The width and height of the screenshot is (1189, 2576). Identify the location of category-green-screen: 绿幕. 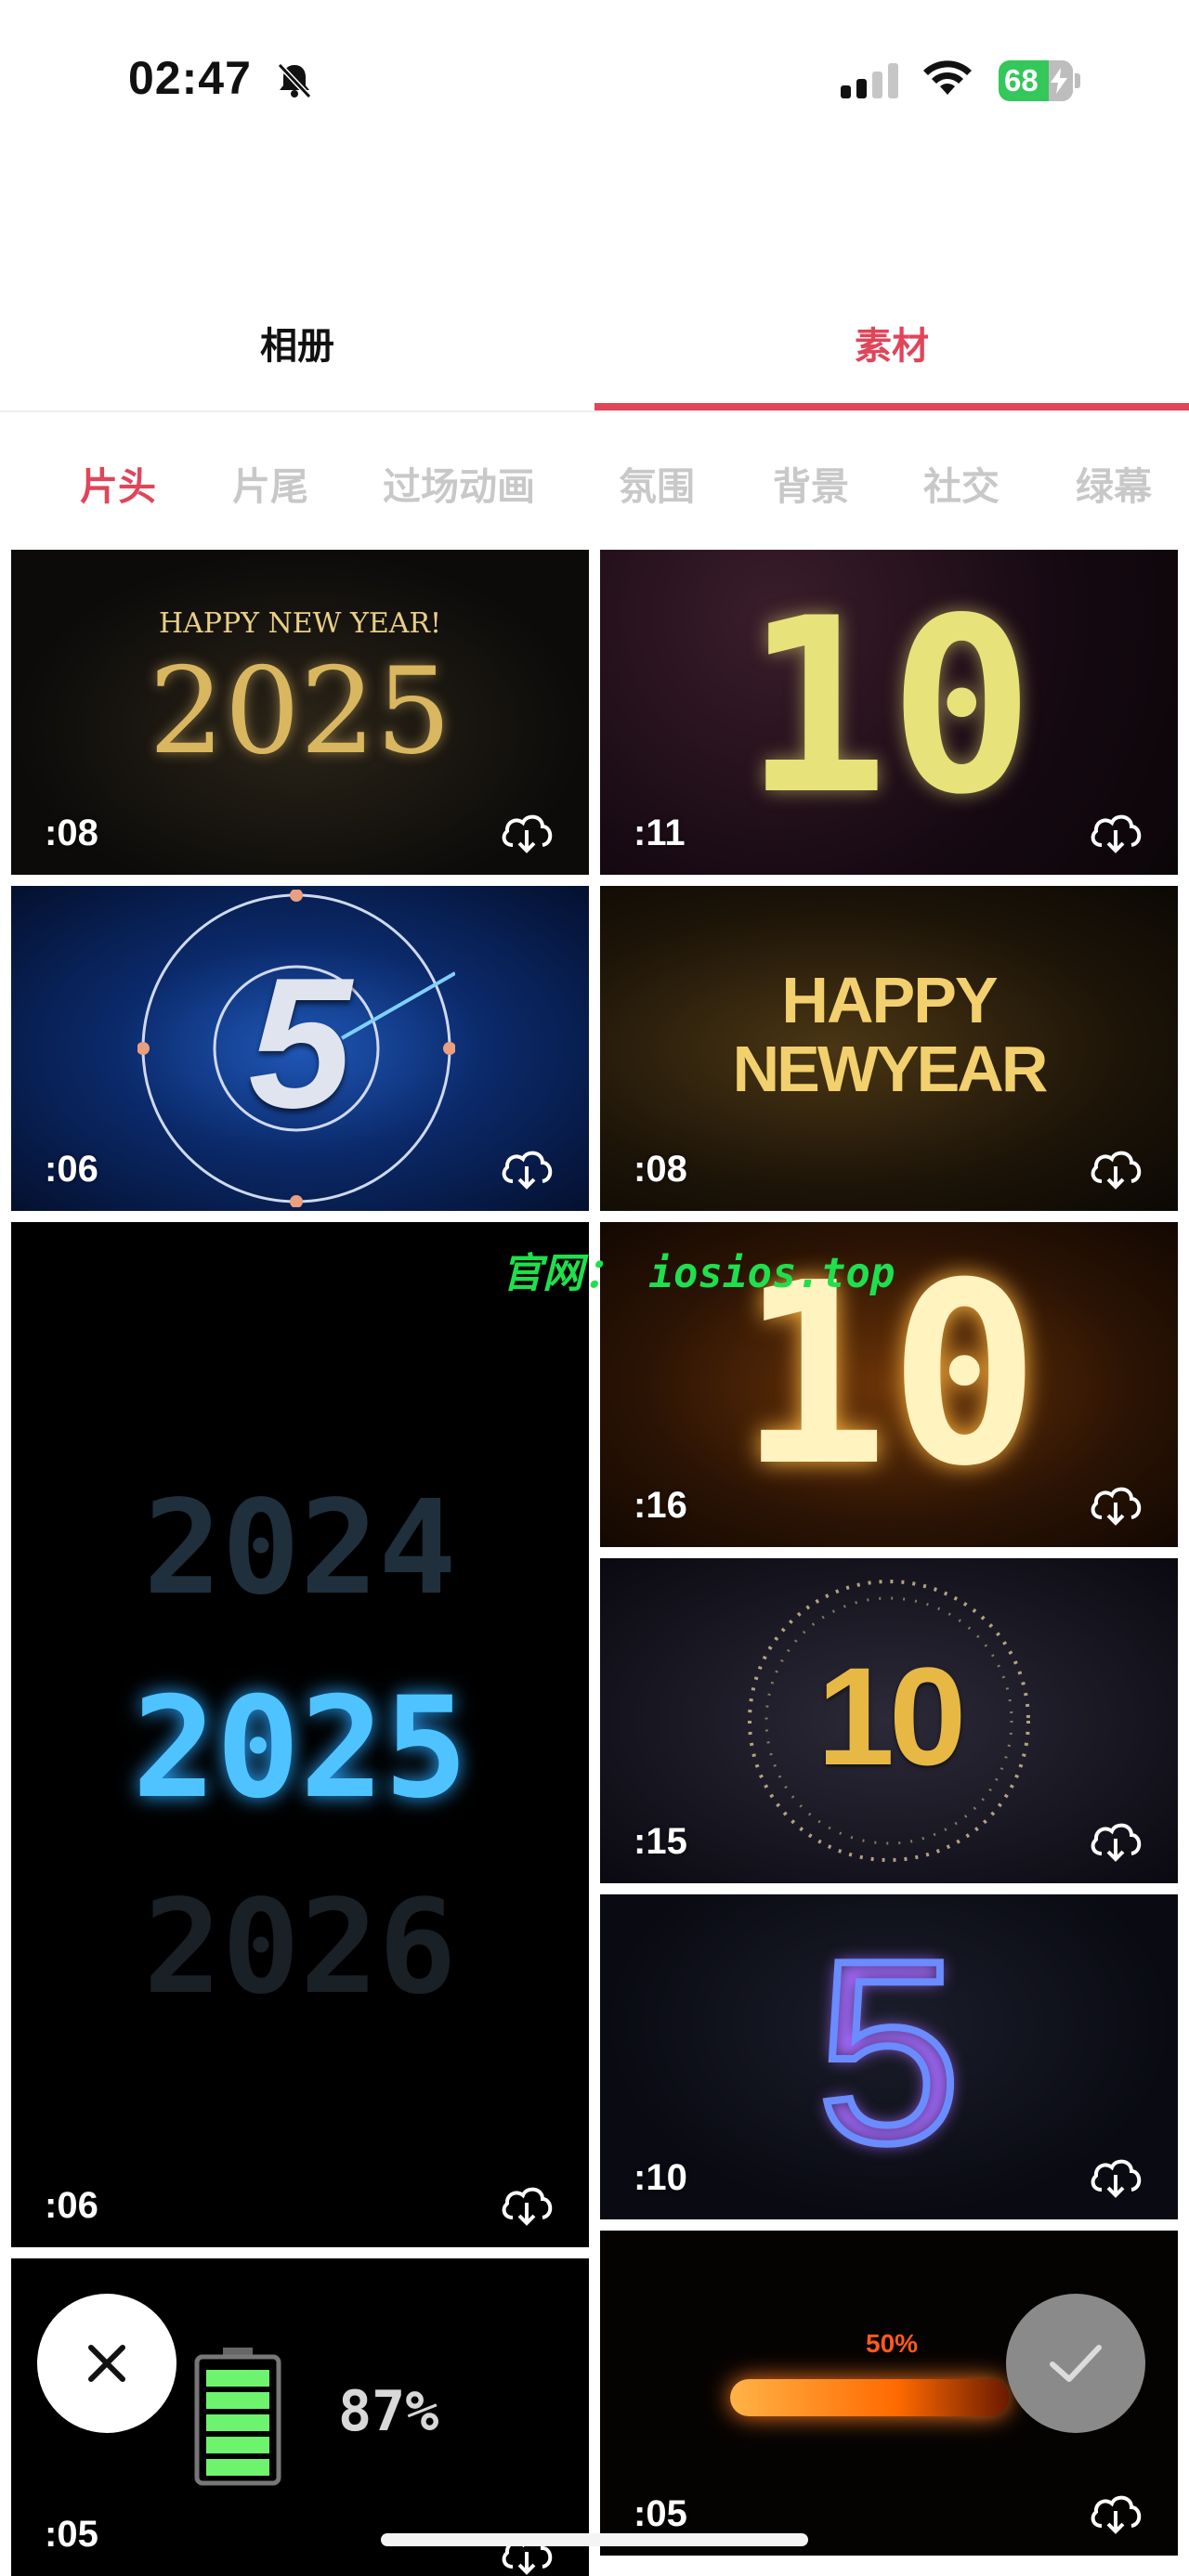
(1114, 483).